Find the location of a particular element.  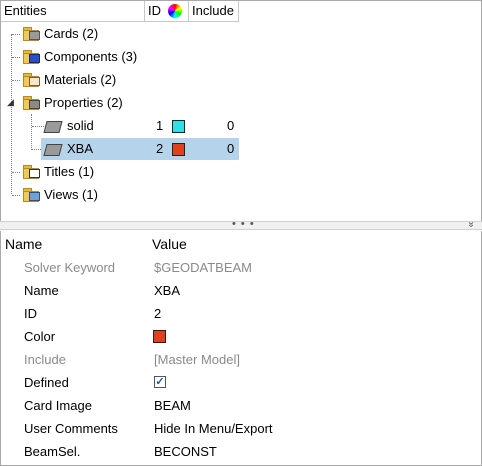

prop-row-id: ID 2 is located at coordinates (241, 313).